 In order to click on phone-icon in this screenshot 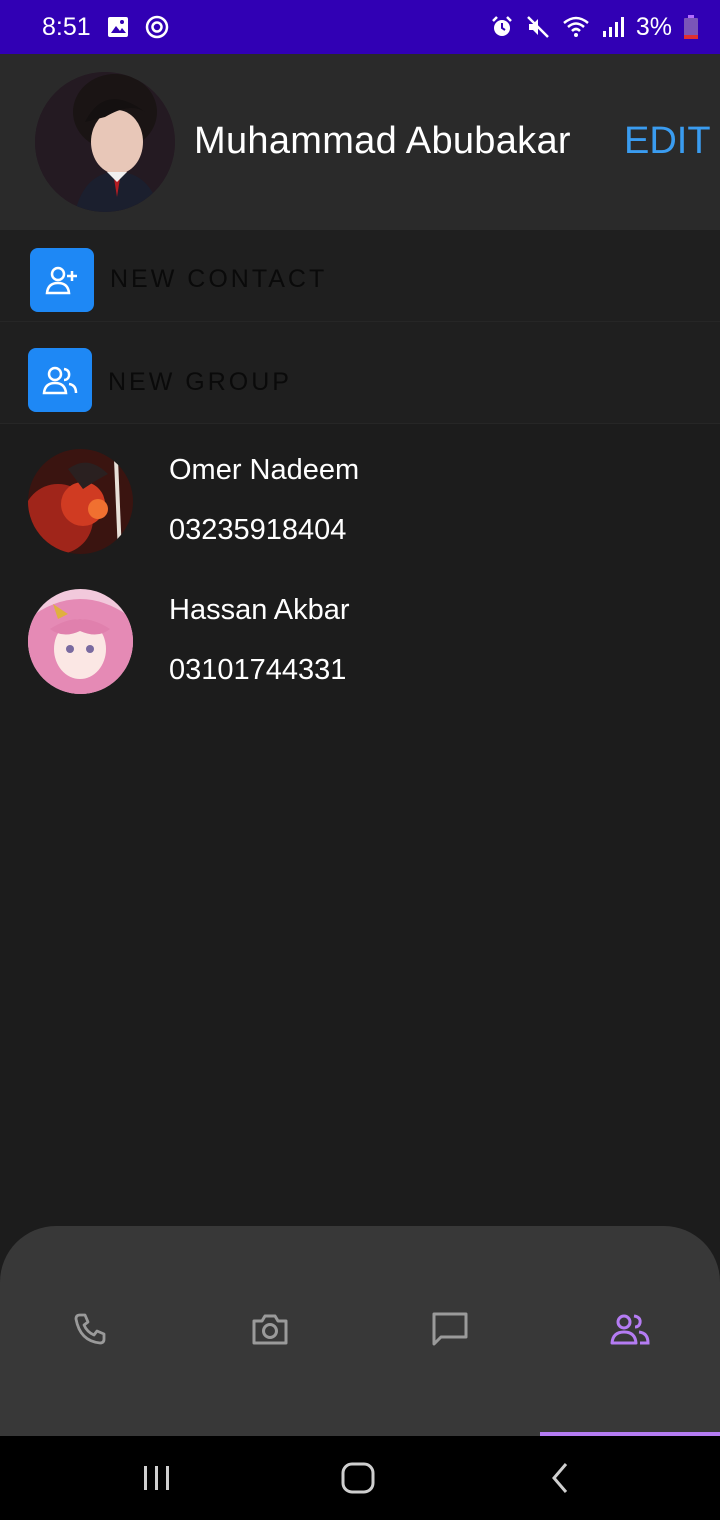, I will do `click(90, 1331)`.